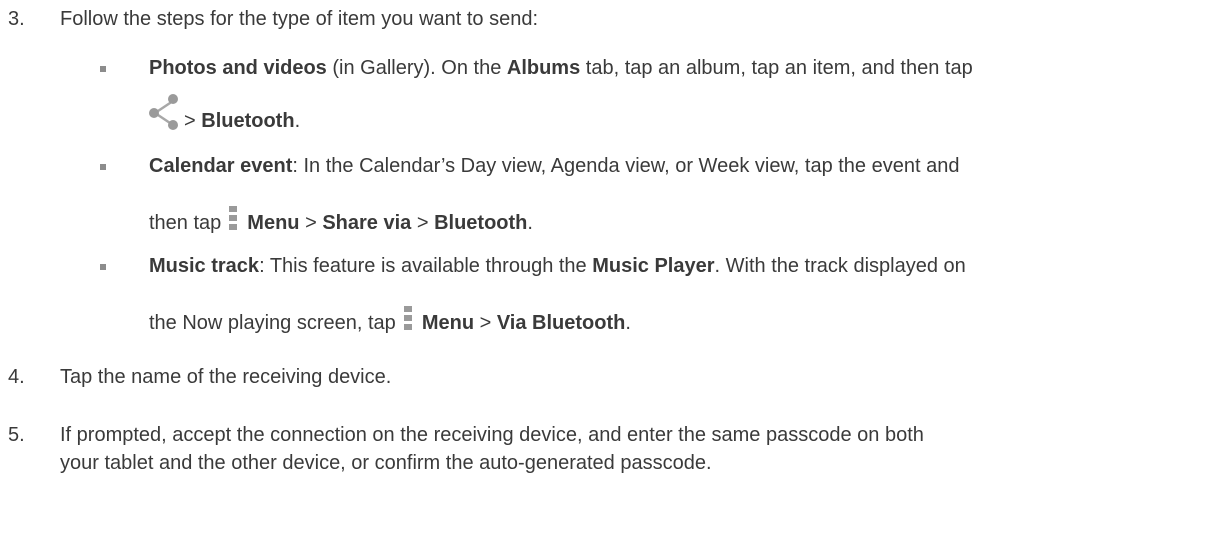  I want to click on bullet-line-2: then tap Menu > Share via > Bluetooth., so click(341, 220).